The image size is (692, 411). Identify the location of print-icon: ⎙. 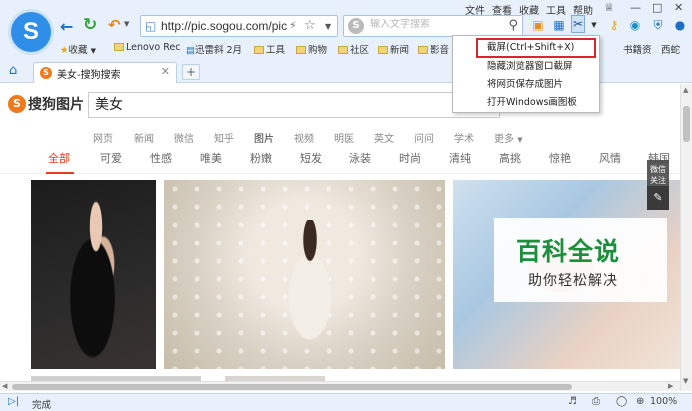
(596, 401).